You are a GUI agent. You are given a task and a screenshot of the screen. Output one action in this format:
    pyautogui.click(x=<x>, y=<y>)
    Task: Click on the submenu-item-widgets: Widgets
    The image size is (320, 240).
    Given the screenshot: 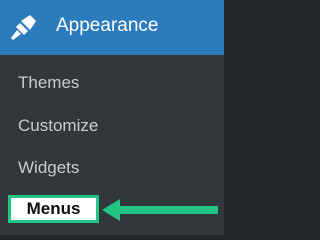 What is the action you would take?
    pyautogui.click(x=48, y=168)
    